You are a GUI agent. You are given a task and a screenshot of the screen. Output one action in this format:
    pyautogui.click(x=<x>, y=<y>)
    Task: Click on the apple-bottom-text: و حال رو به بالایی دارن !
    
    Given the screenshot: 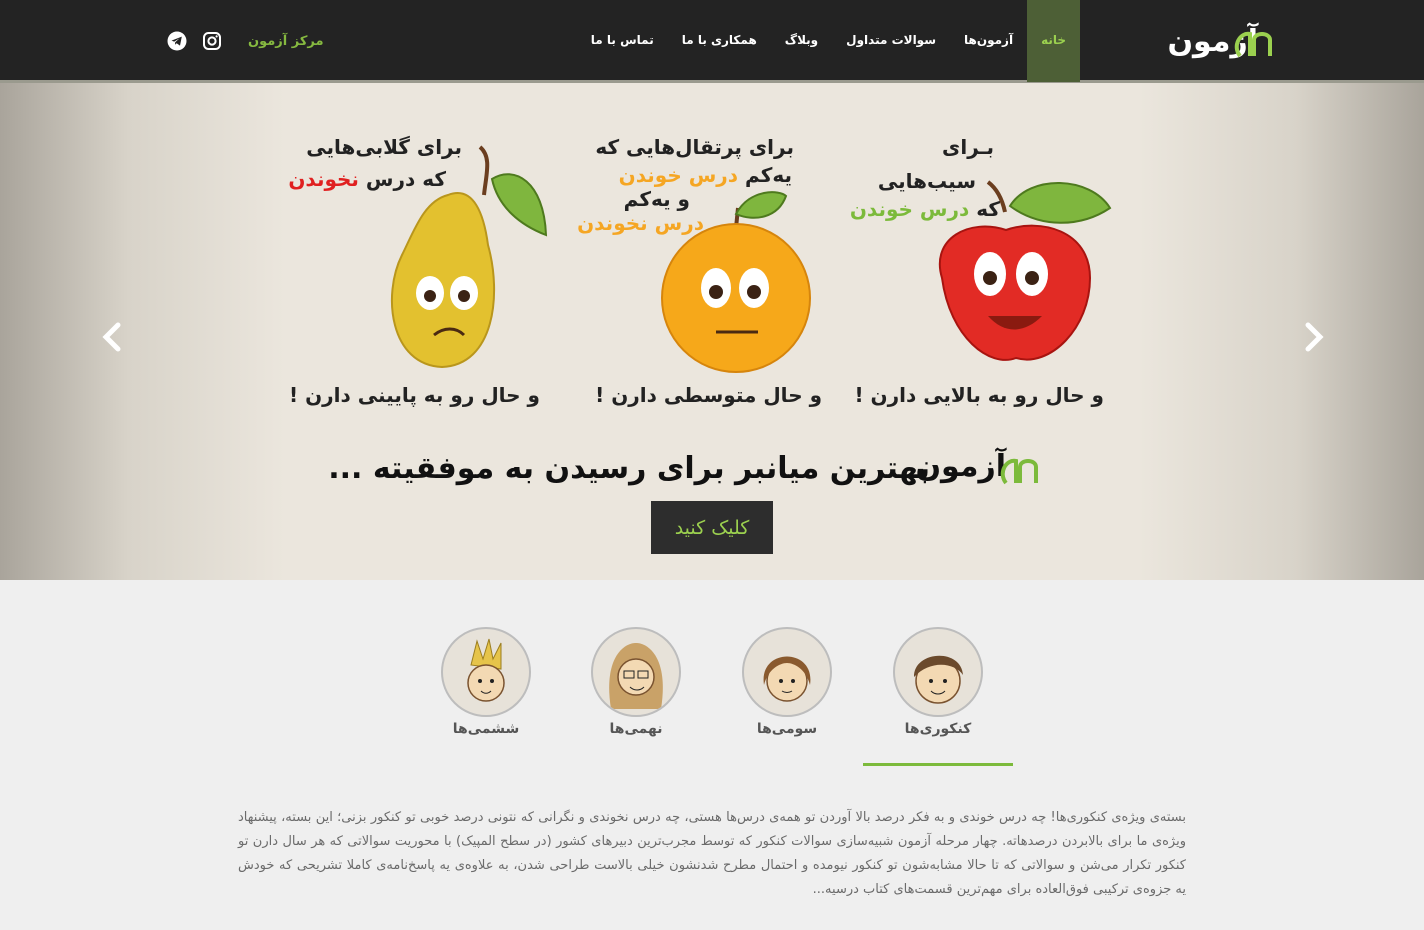 What is the action you would take?
    pyautogui.click(x=979, y=395)
    